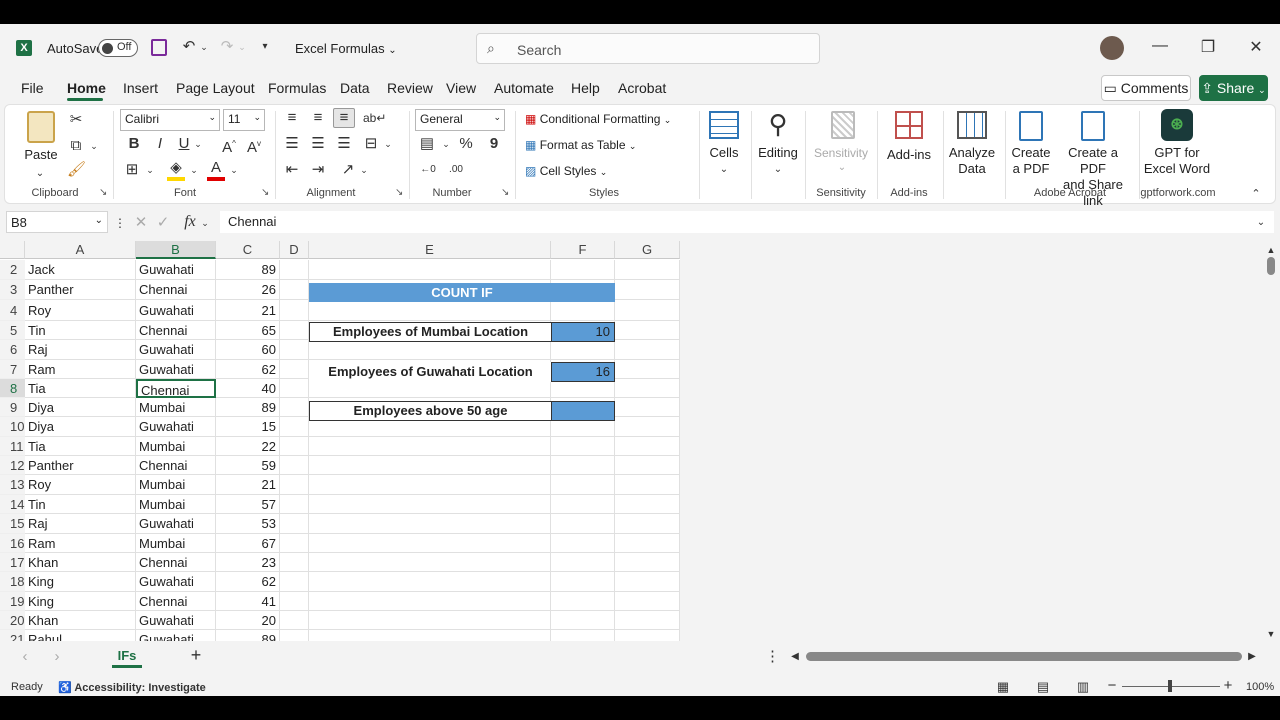  What do you see at coordinates (294, 250) in the screenshot?
I see `column-header-d: D` at bounding box center [294, 250].